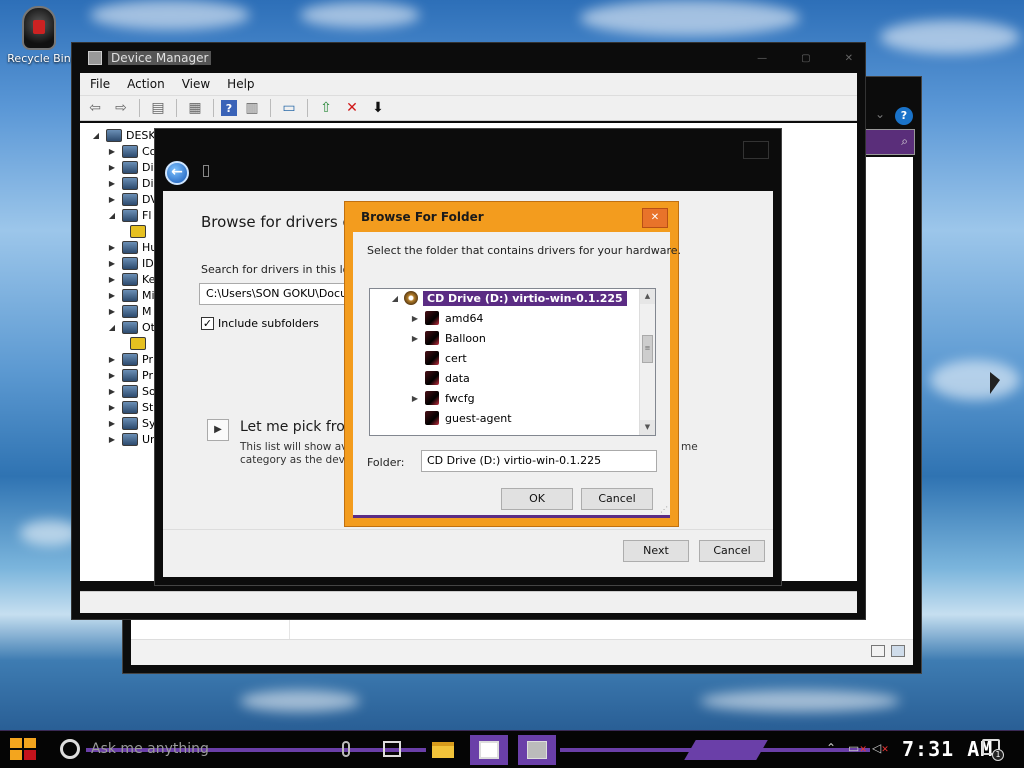 This screenshot has width=1024, height=768. What do you see at coordinates (438, 358) in the screenshot?
I see `folder-item: cert` at bounding box center [438, 358].